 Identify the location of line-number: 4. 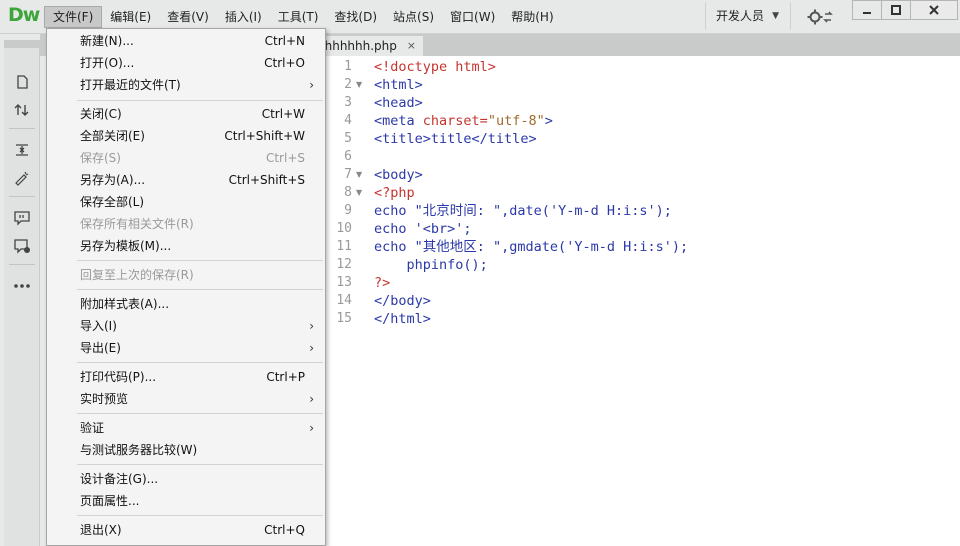
(348, 120).